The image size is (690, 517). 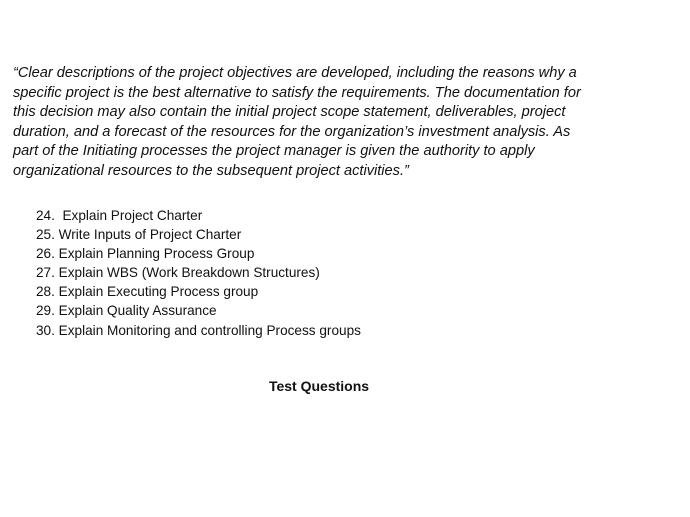 What do you see at coordinates (145, 254) in the screenshot?
I see `list-item: 26. Explain Planning Process Group` at bounding box center [145, 254].